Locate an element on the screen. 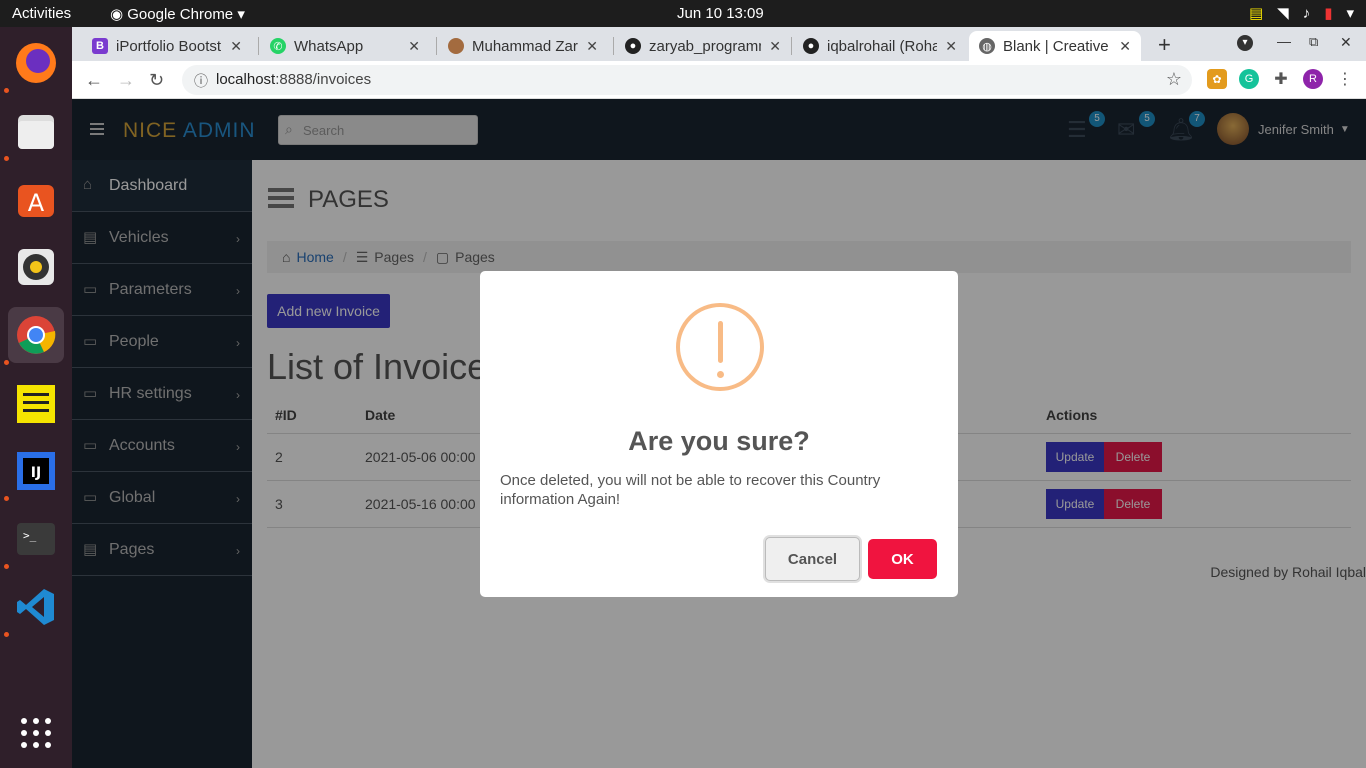 The width and height of the screenshot is (1366, 768). battery-icon: ▮ is located at coordinates (1328, 13).